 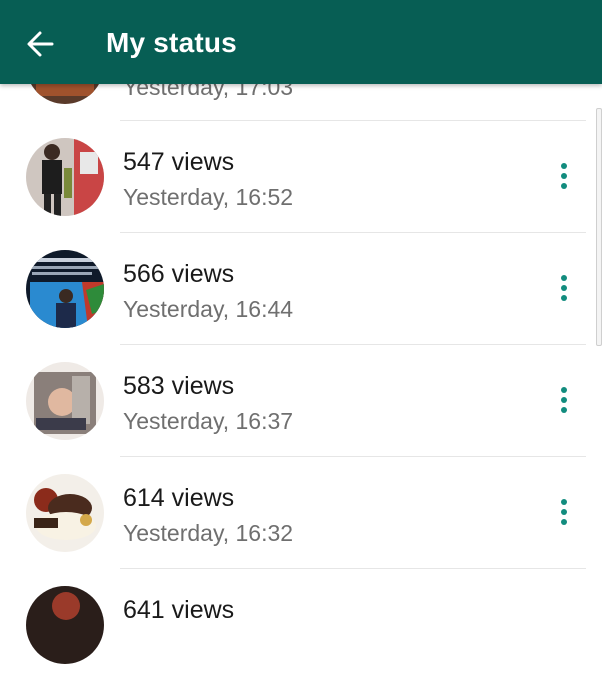 What do you see at coordinates (179, 610) in the screenshot?
I see `status-views: 641 views` at bounding box center [179, 610].